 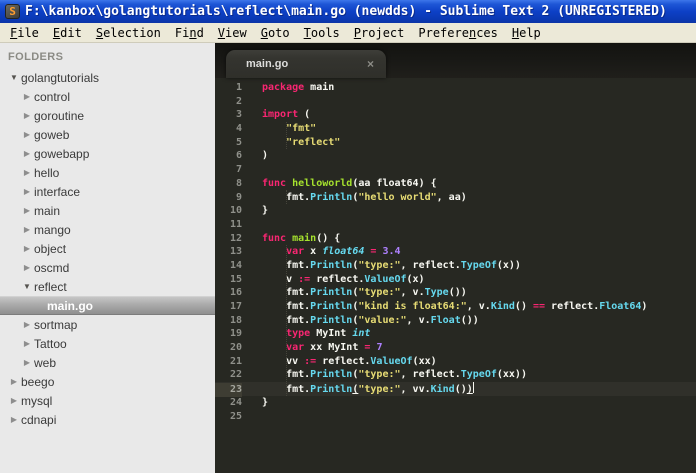 What do you see at coordinates (107, 305) in the screenshot?
I see `tree-item-main.go: main.go` at bounding box center [107, 305].